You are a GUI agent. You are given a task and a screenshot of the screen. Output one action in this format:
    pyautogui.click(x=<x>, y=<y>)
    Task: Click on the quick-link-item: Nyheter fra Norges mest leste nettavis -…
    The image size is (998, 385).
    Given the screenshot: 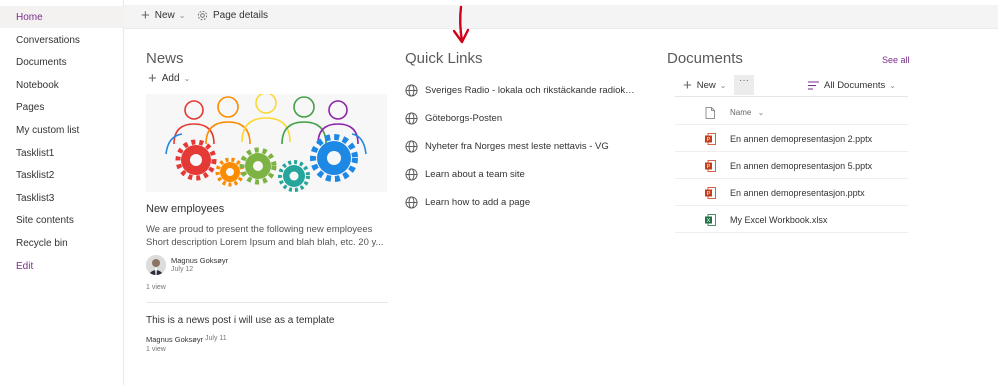 What is the action you would take?
    pyautogui.click(x=507, y=146)
    